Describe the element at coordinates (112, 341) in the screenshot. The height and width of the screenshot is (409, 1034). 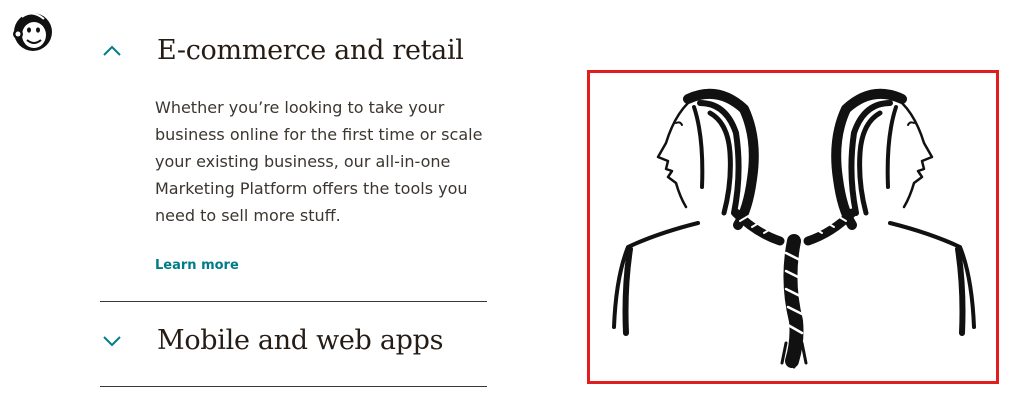
I see `chevron-down-icon` at that location.